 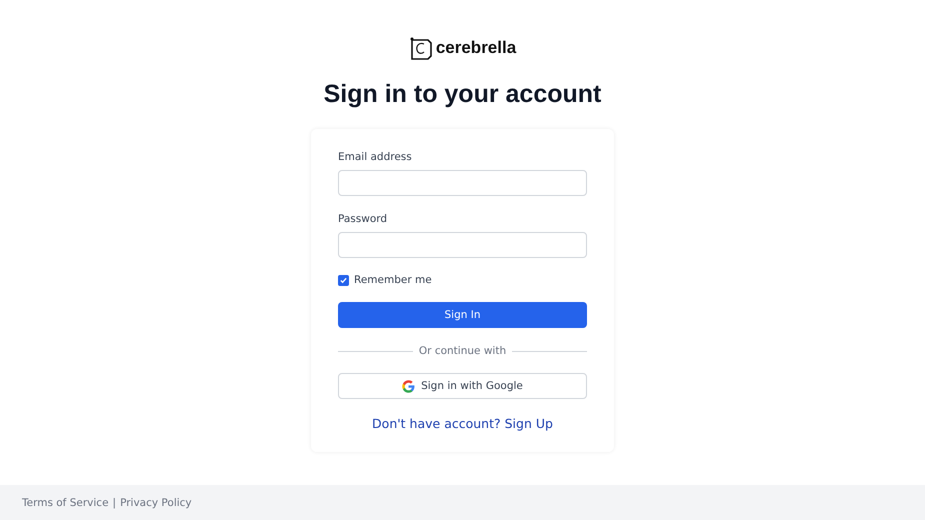 What do you see at coordinates (393, 280) in the screenshot?
I see `remember-label: Remember me` at bounding box center [393, 280].